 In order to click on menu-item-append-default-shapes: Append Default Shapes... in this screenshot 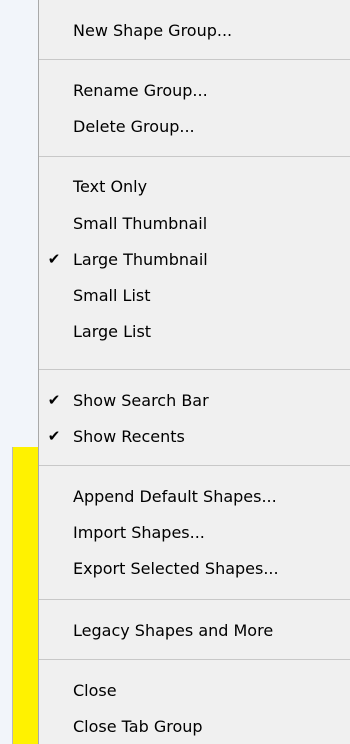, I will do `click(194, 496)`.